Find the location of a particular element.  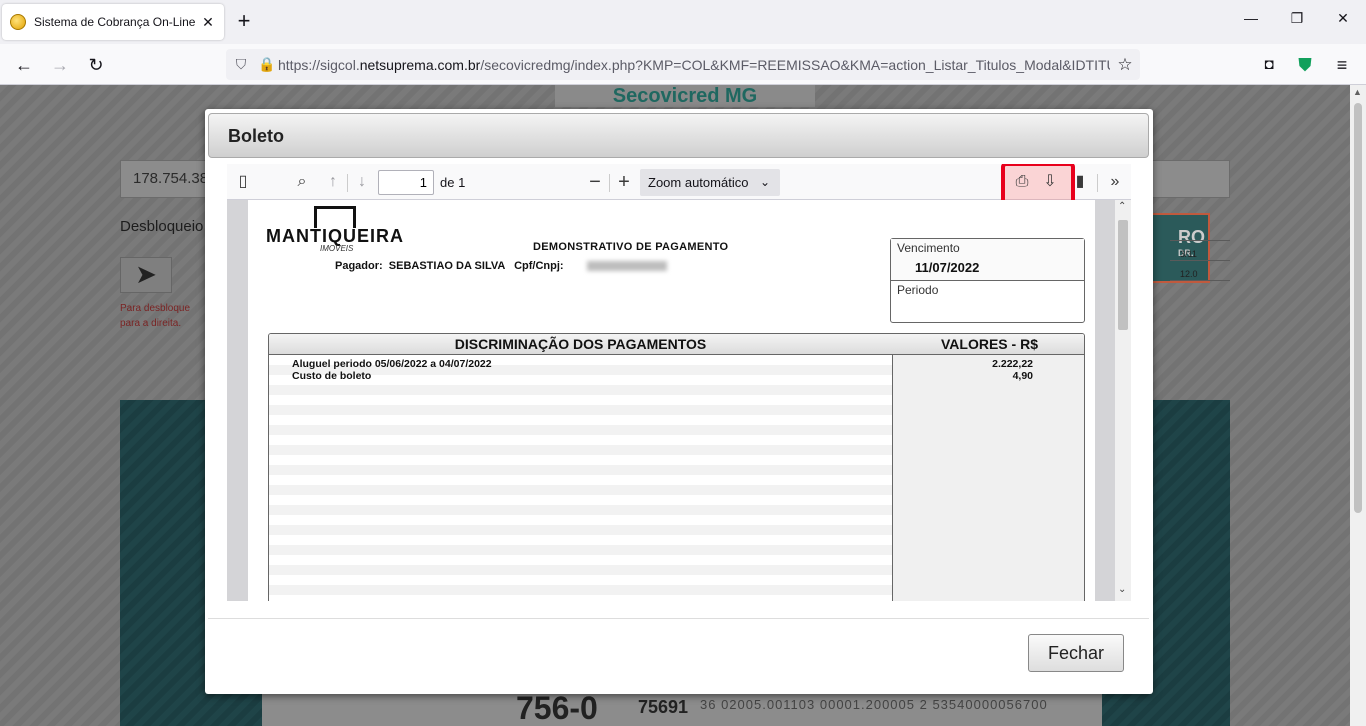

site-favicon-icon is located at coordinates (18, 22).